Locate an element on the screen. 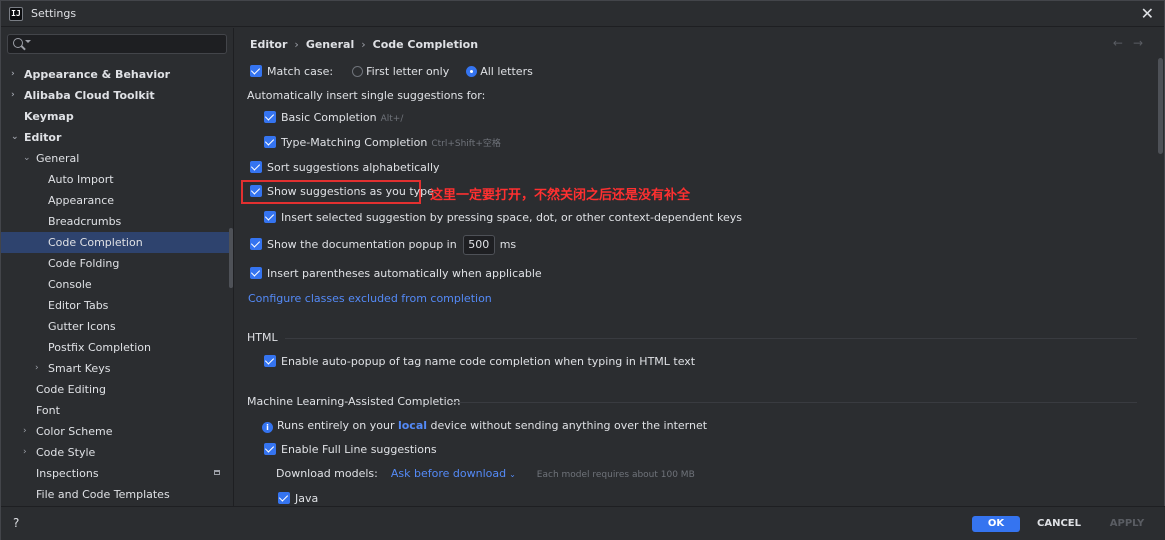 This screenshot has height=540, width=1165. sort-alpha-checkbox is located at coordinates (256, 167).